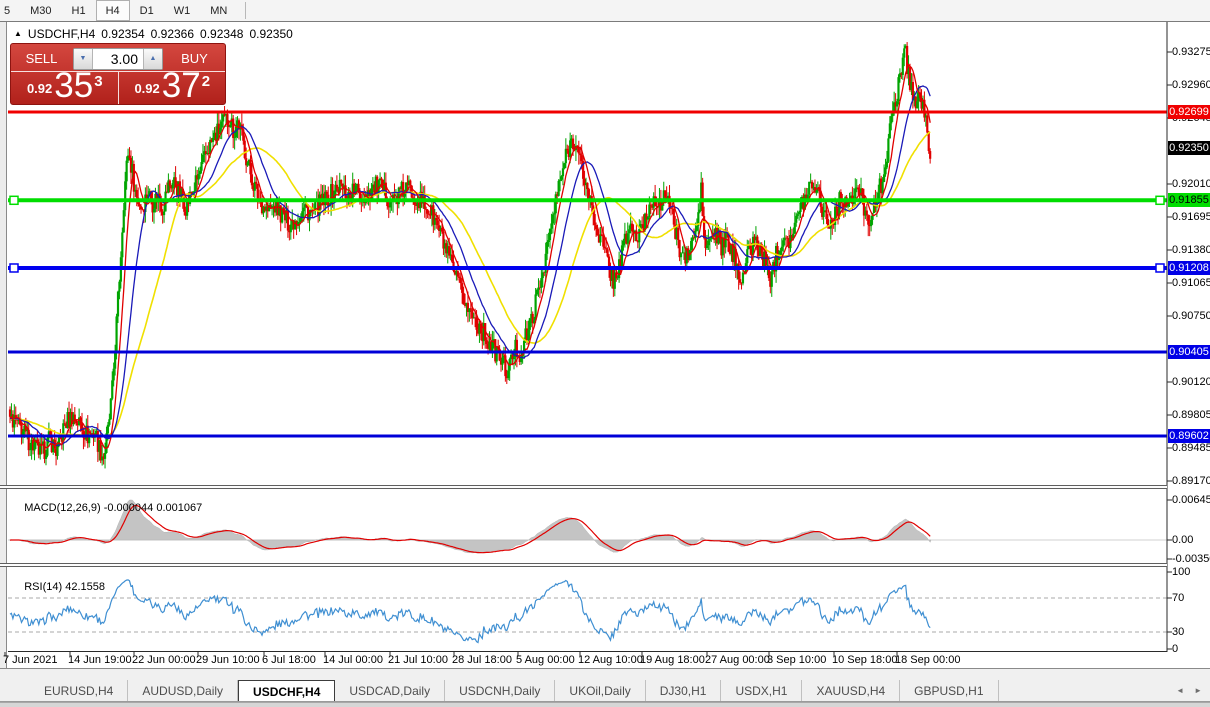 This screenshot has height=707, width=1210. What do you see at coordinates (147, 88) in the screenshot?
I see `buy-price-prefix: 0.92` at bounding box center [147, 88].